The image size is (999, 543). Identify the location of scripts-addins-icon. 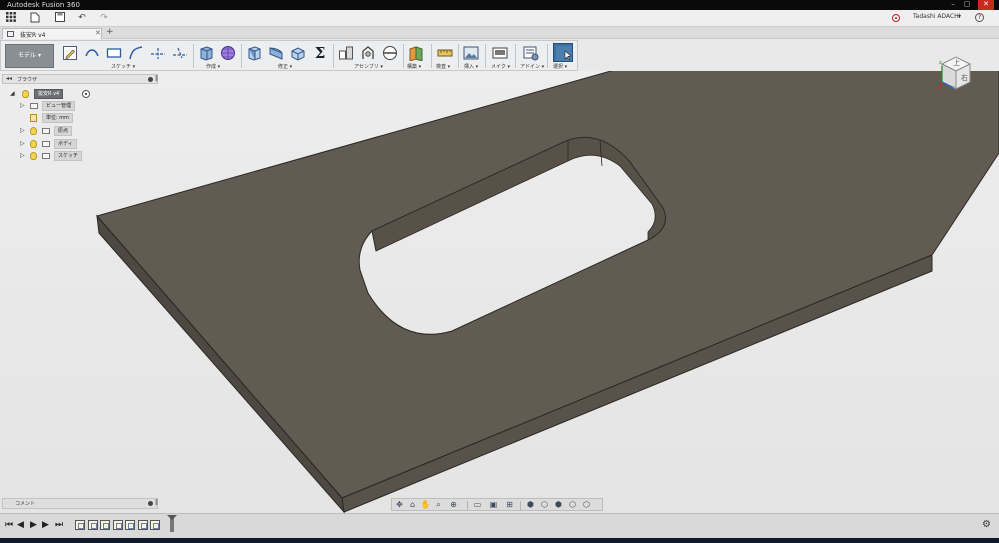
(531, 53).